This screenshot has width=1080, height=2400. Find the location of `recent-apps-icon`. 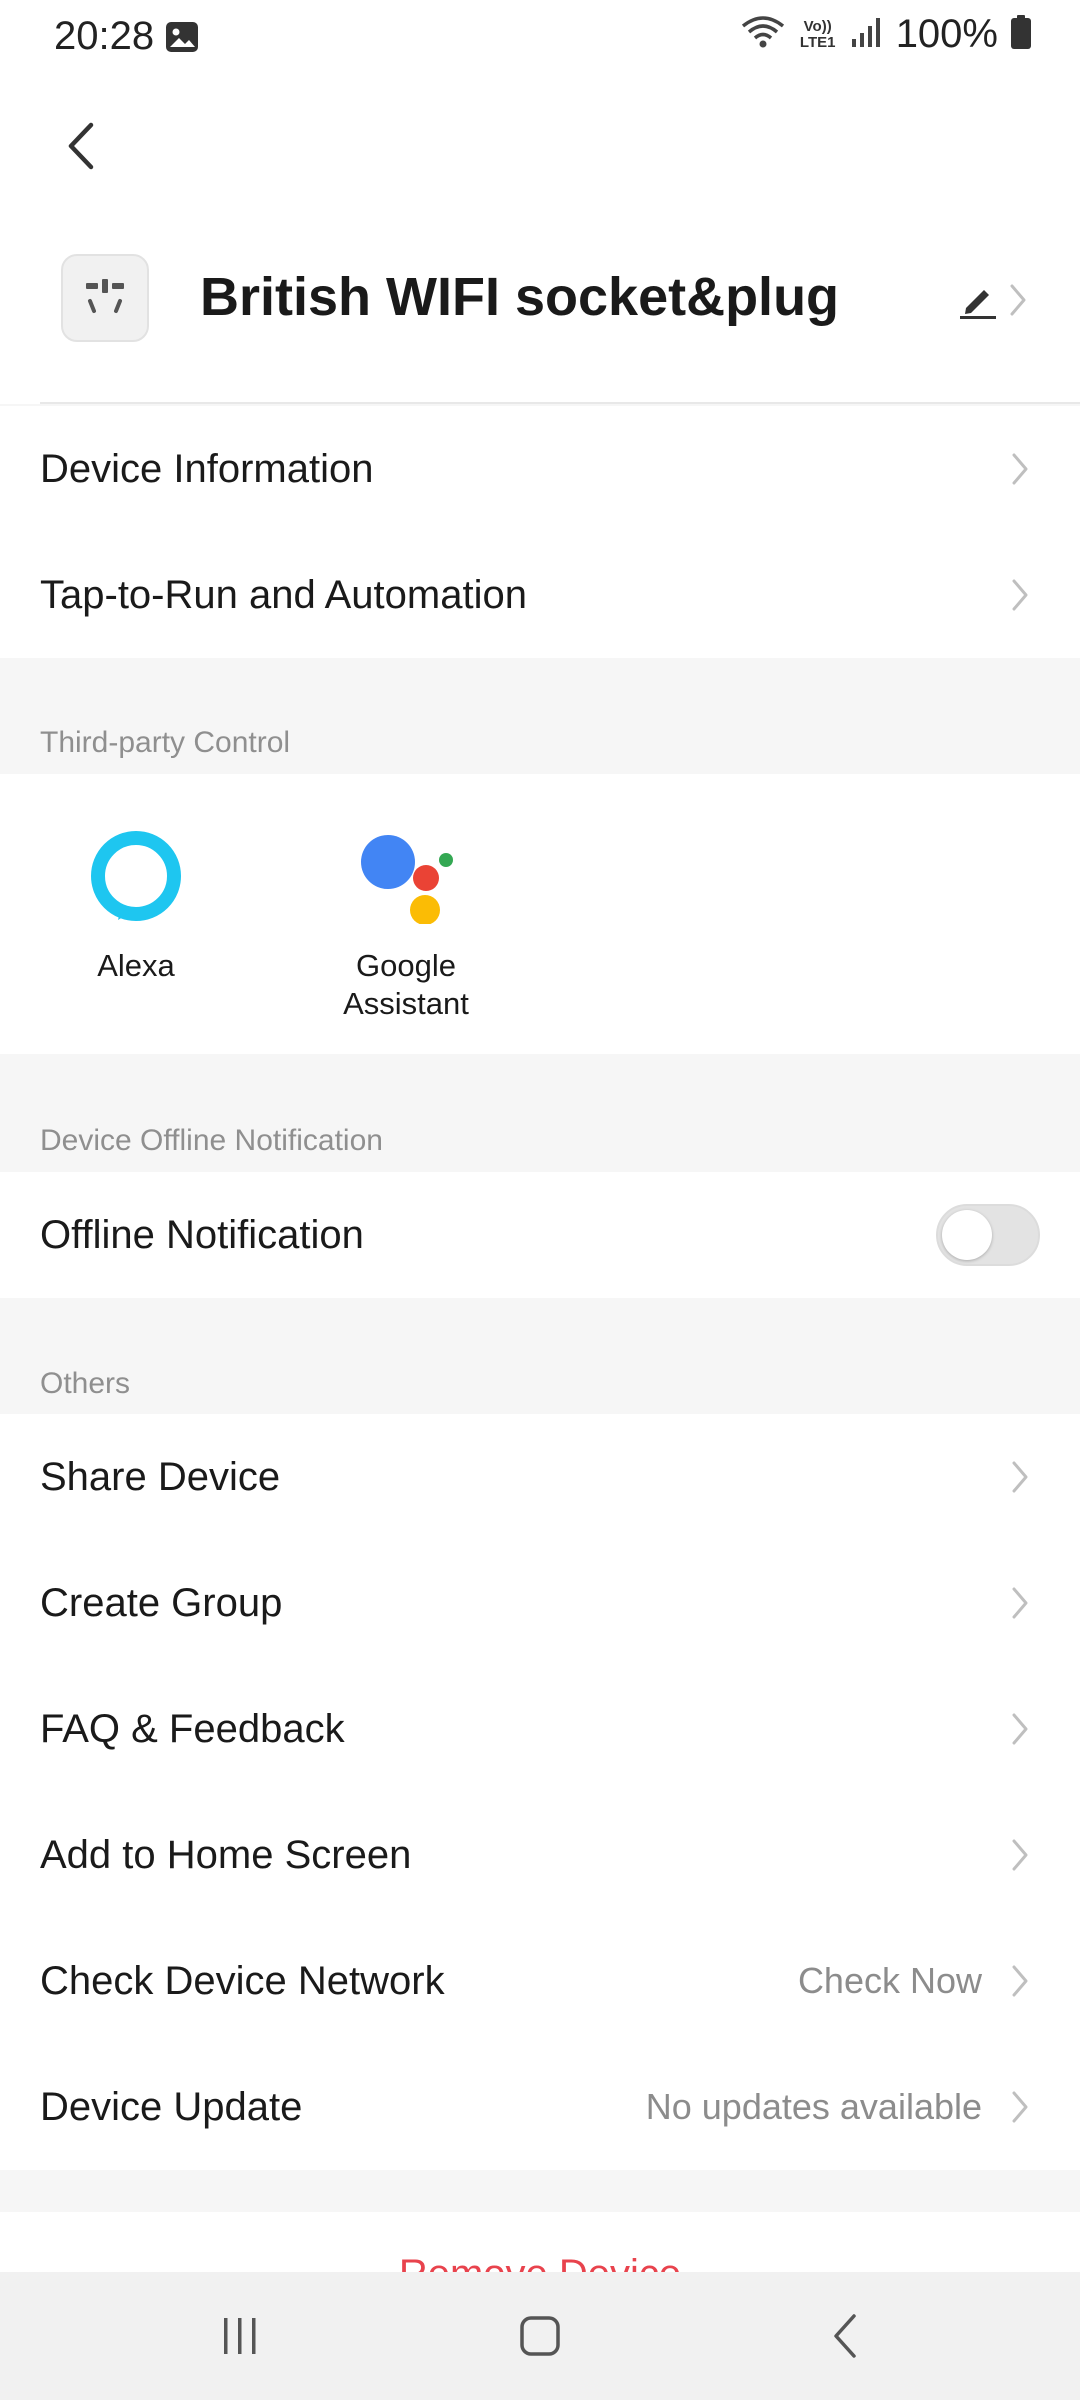

recent-apps-icon is located at coordinates (240, 2336).